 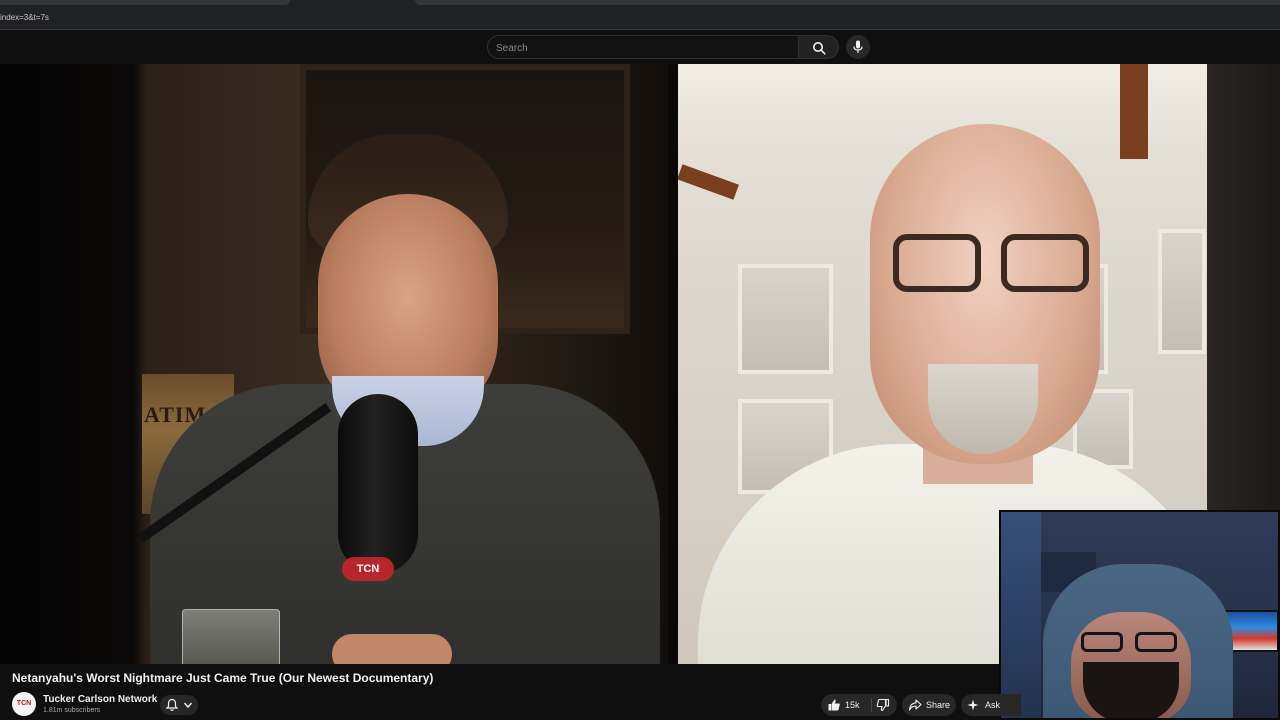 What do you see at coordinates (24, 17) in the screenshot?
I see `address-bar-url: index=3&t=7s` at bounding box center [24, 17].